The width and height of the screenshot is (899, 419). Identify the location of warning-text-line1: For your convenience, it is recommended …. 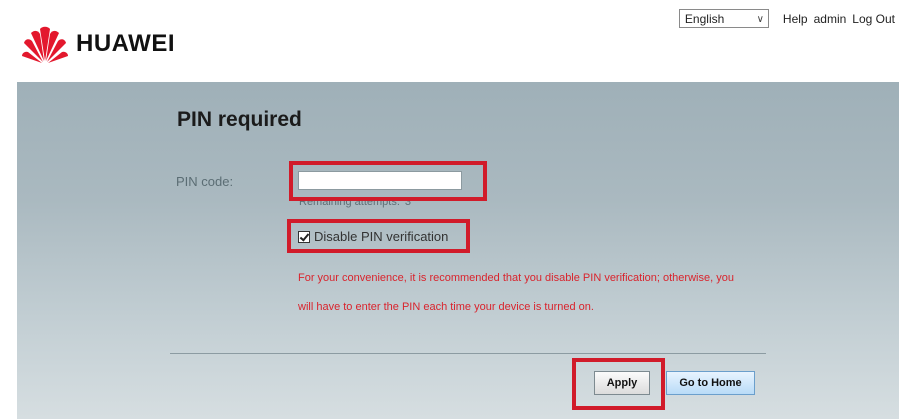
(516, 278).